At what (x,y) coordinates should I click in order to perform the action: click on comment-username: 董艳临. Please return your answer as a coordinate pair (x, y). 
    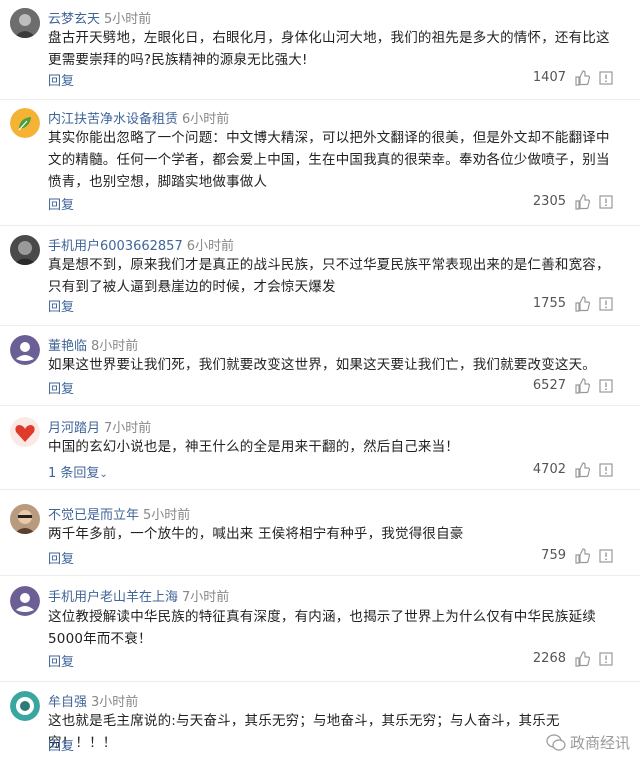
    Looking at the image, I should click on (67, 346).